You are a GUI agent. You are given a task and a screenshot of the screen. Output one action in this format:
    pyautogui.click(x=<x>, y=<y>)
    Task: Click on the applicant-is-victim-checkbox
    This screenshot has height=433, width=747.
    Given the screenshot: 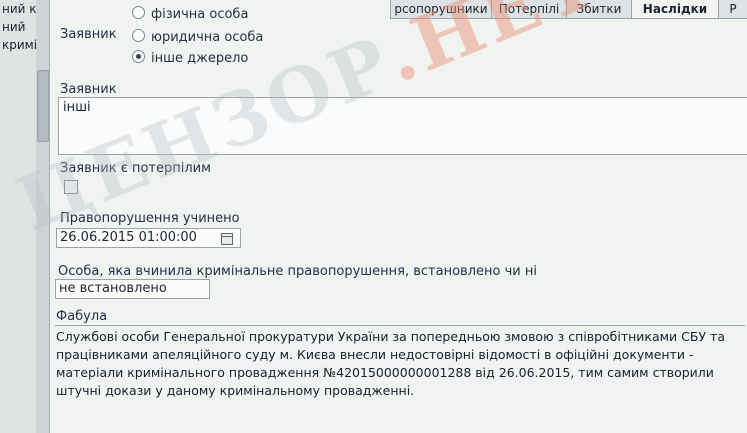 What is the action you would take?
    pyautogui.click(x=71, y=187)
    